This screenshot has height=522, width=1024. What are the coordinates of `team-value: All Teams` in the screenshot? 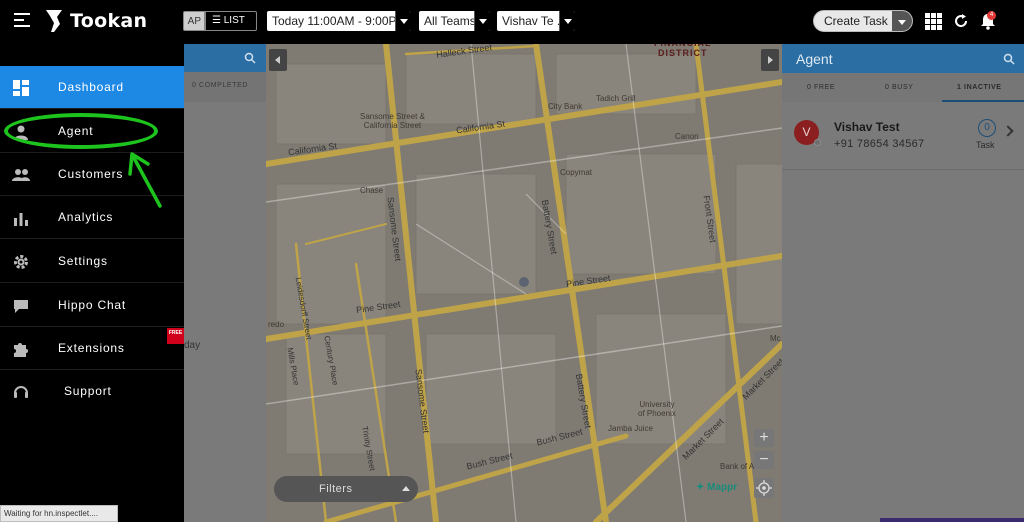 It's located at (450, 21).